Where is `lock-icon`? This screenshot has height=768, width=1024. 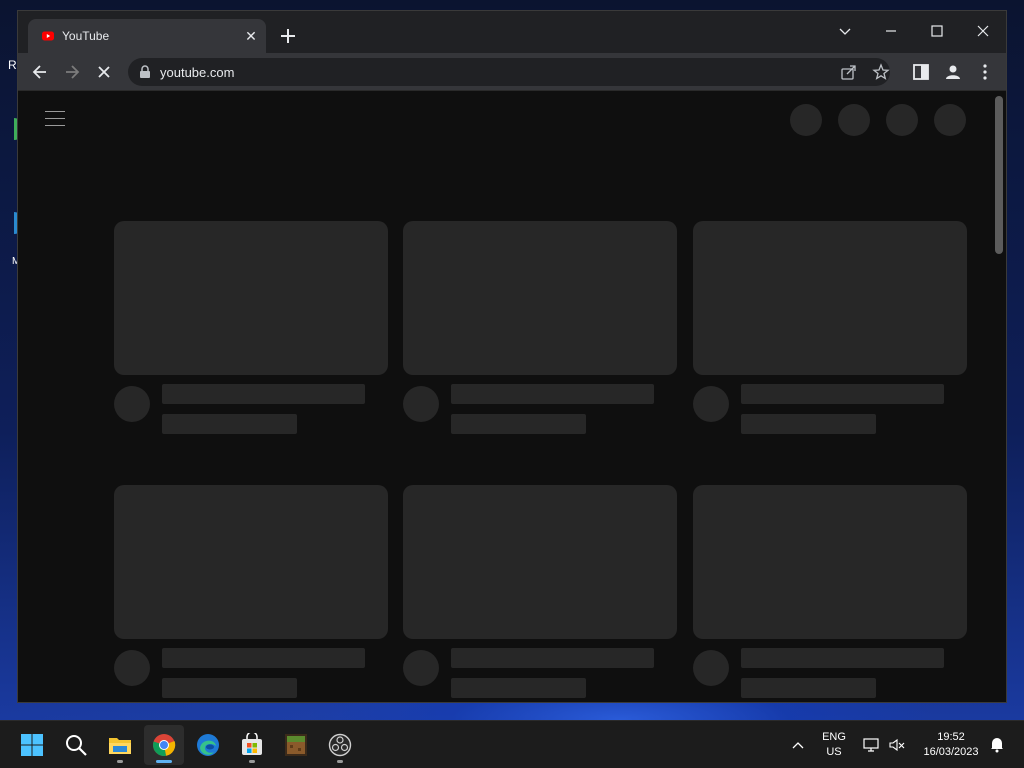 lock-icon is located at coordinates (145, 72).